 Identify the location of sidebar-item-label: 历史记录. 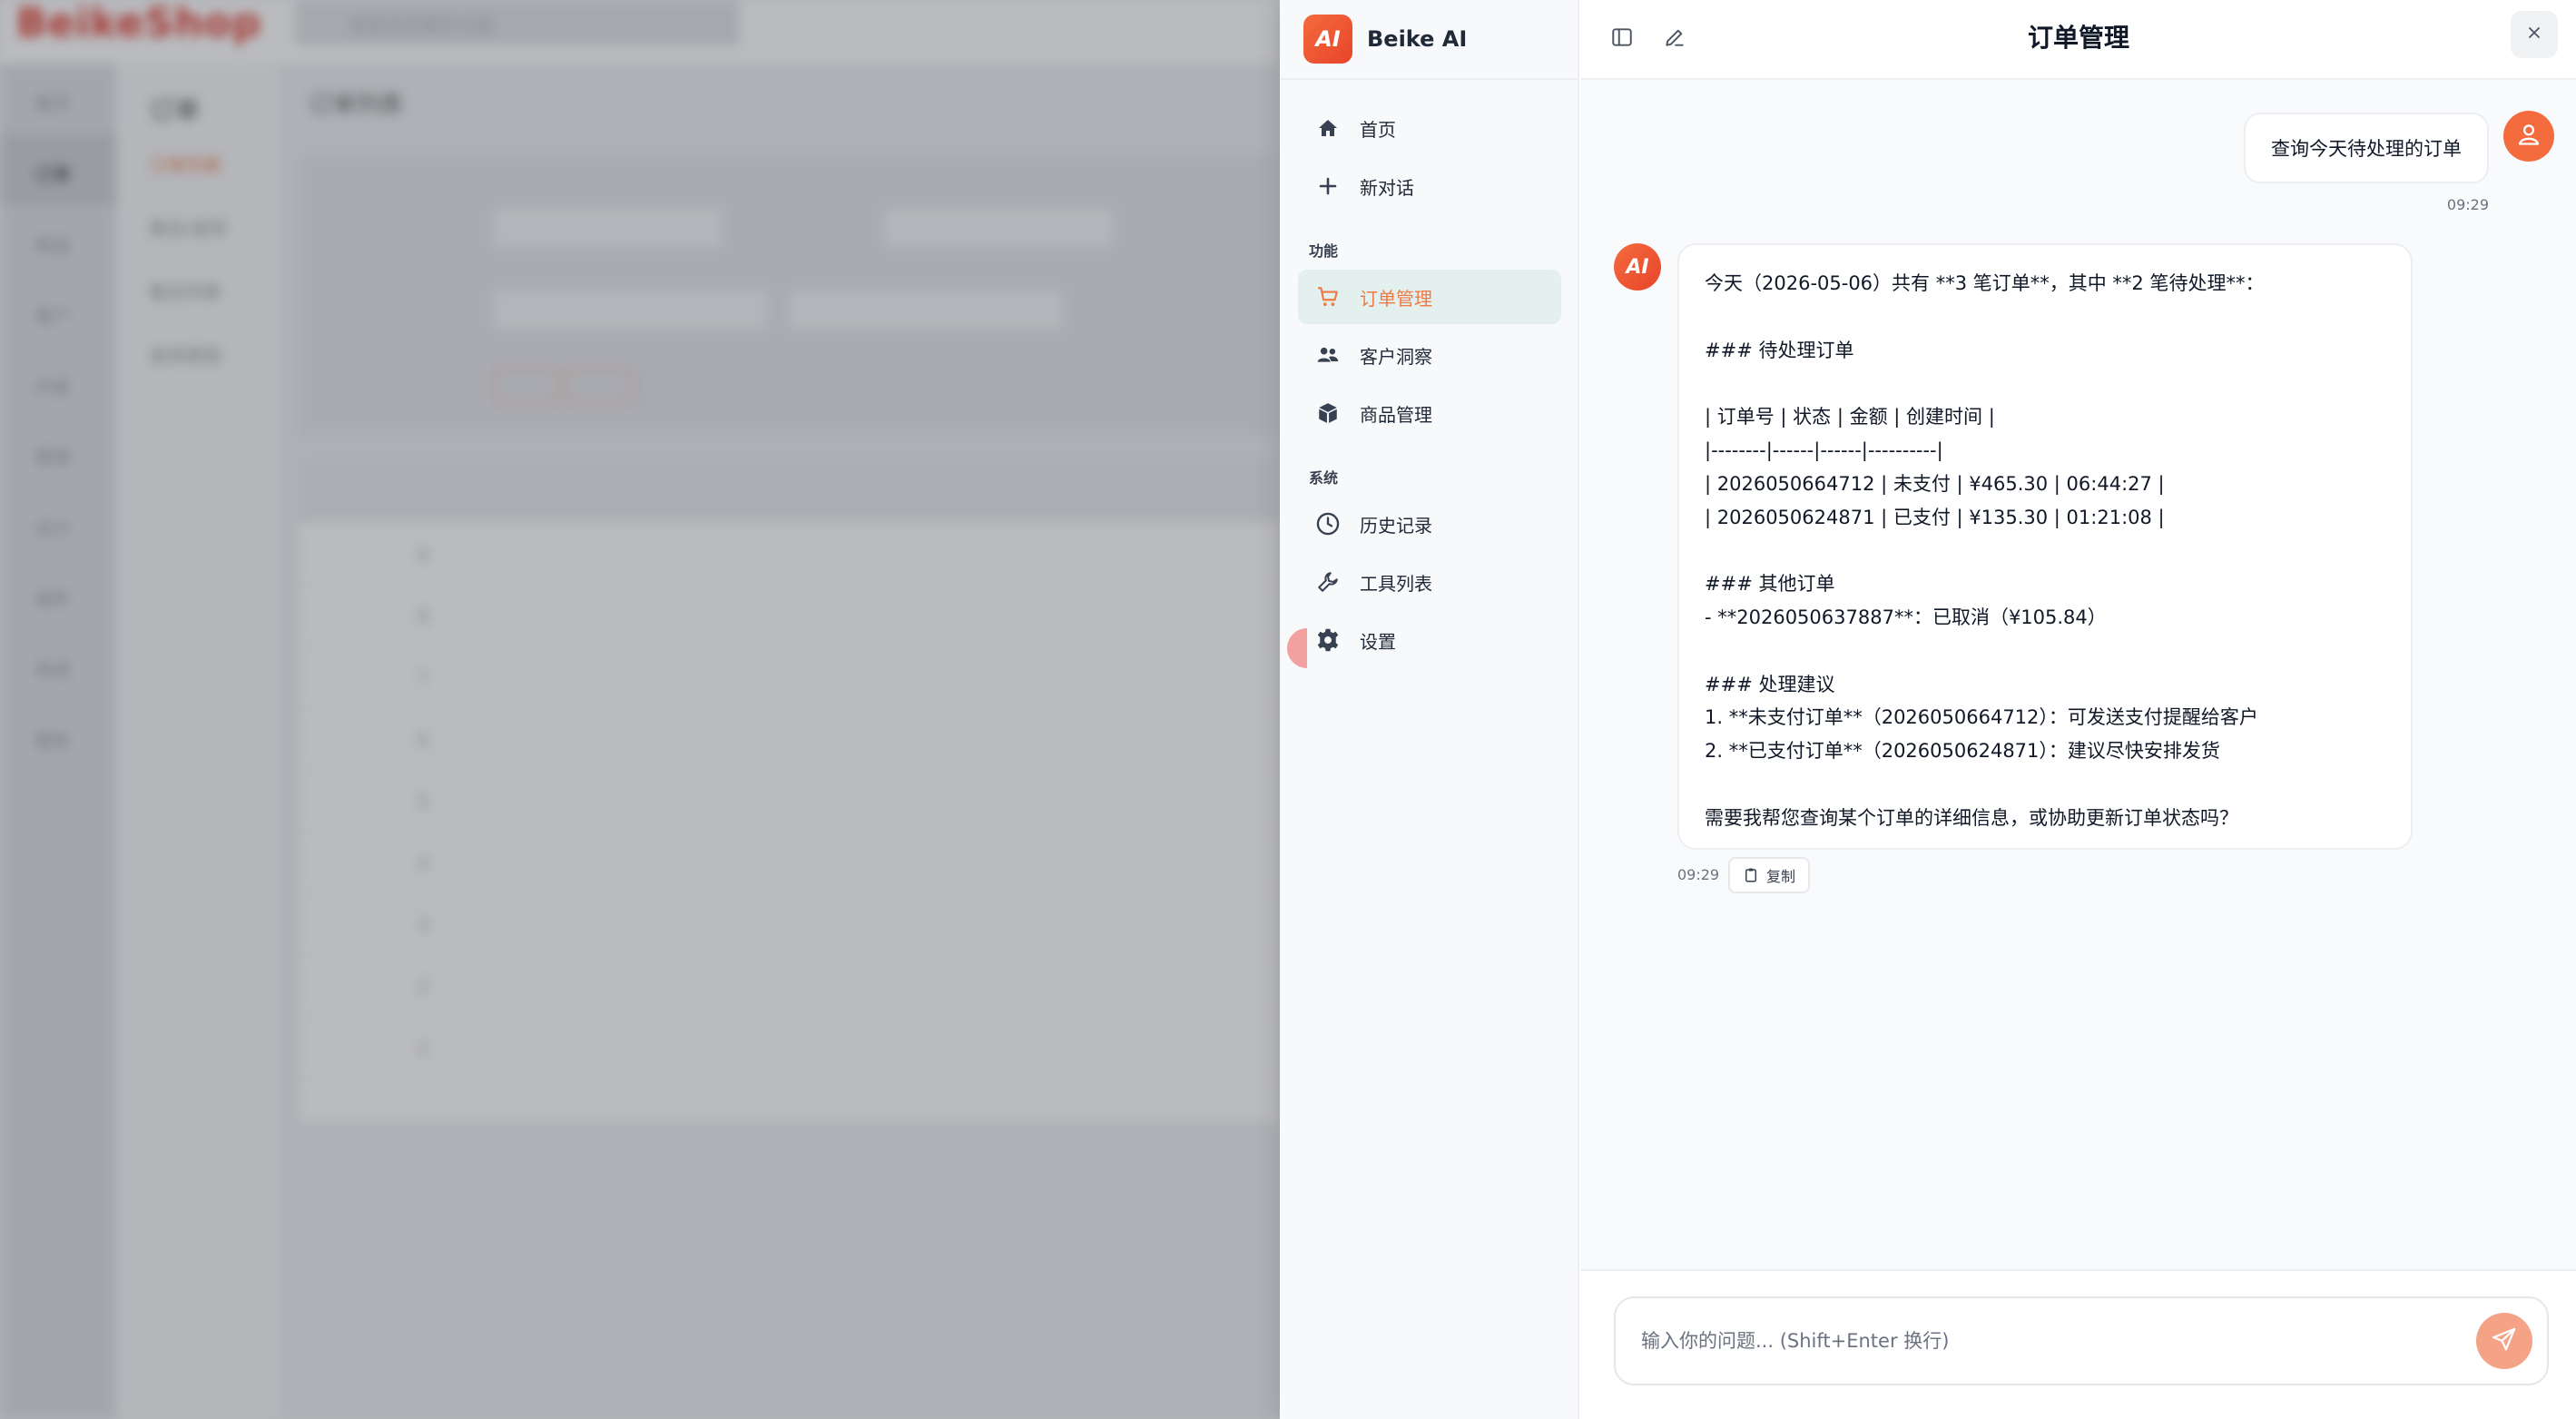
(1396, 525).